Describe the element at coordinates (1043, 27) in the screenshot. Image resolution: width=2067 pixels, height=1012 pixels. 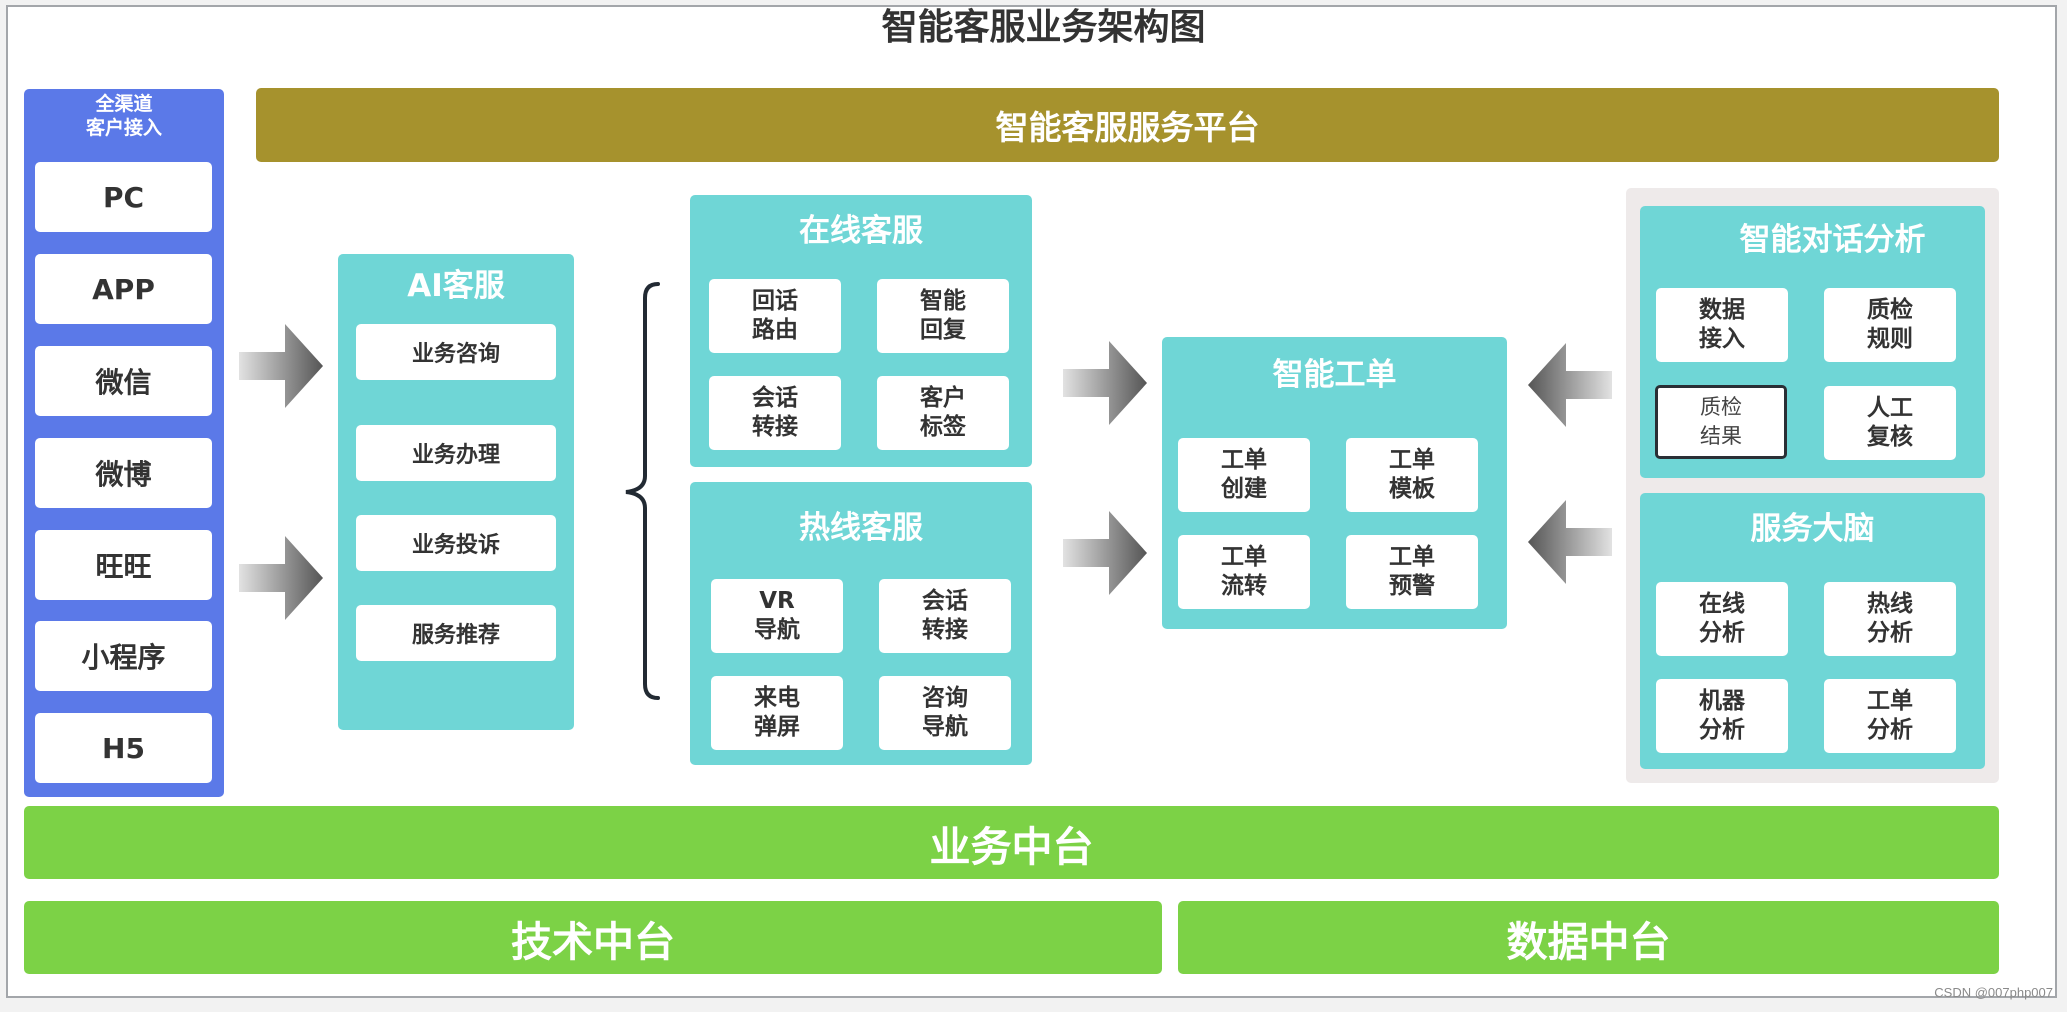
I see `diagram-title: 智能客服业务架构图` at that location.